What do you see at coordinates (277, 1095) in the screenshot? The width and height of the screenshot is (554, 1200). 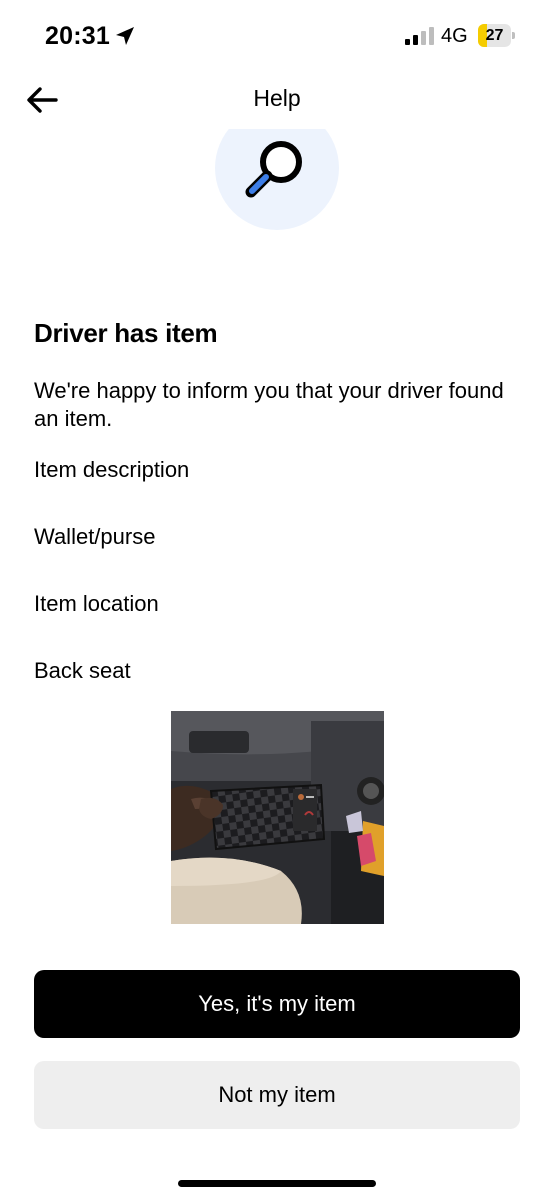 I see `not-my-item-button: Not my item` at bounding box center [277, 1095].